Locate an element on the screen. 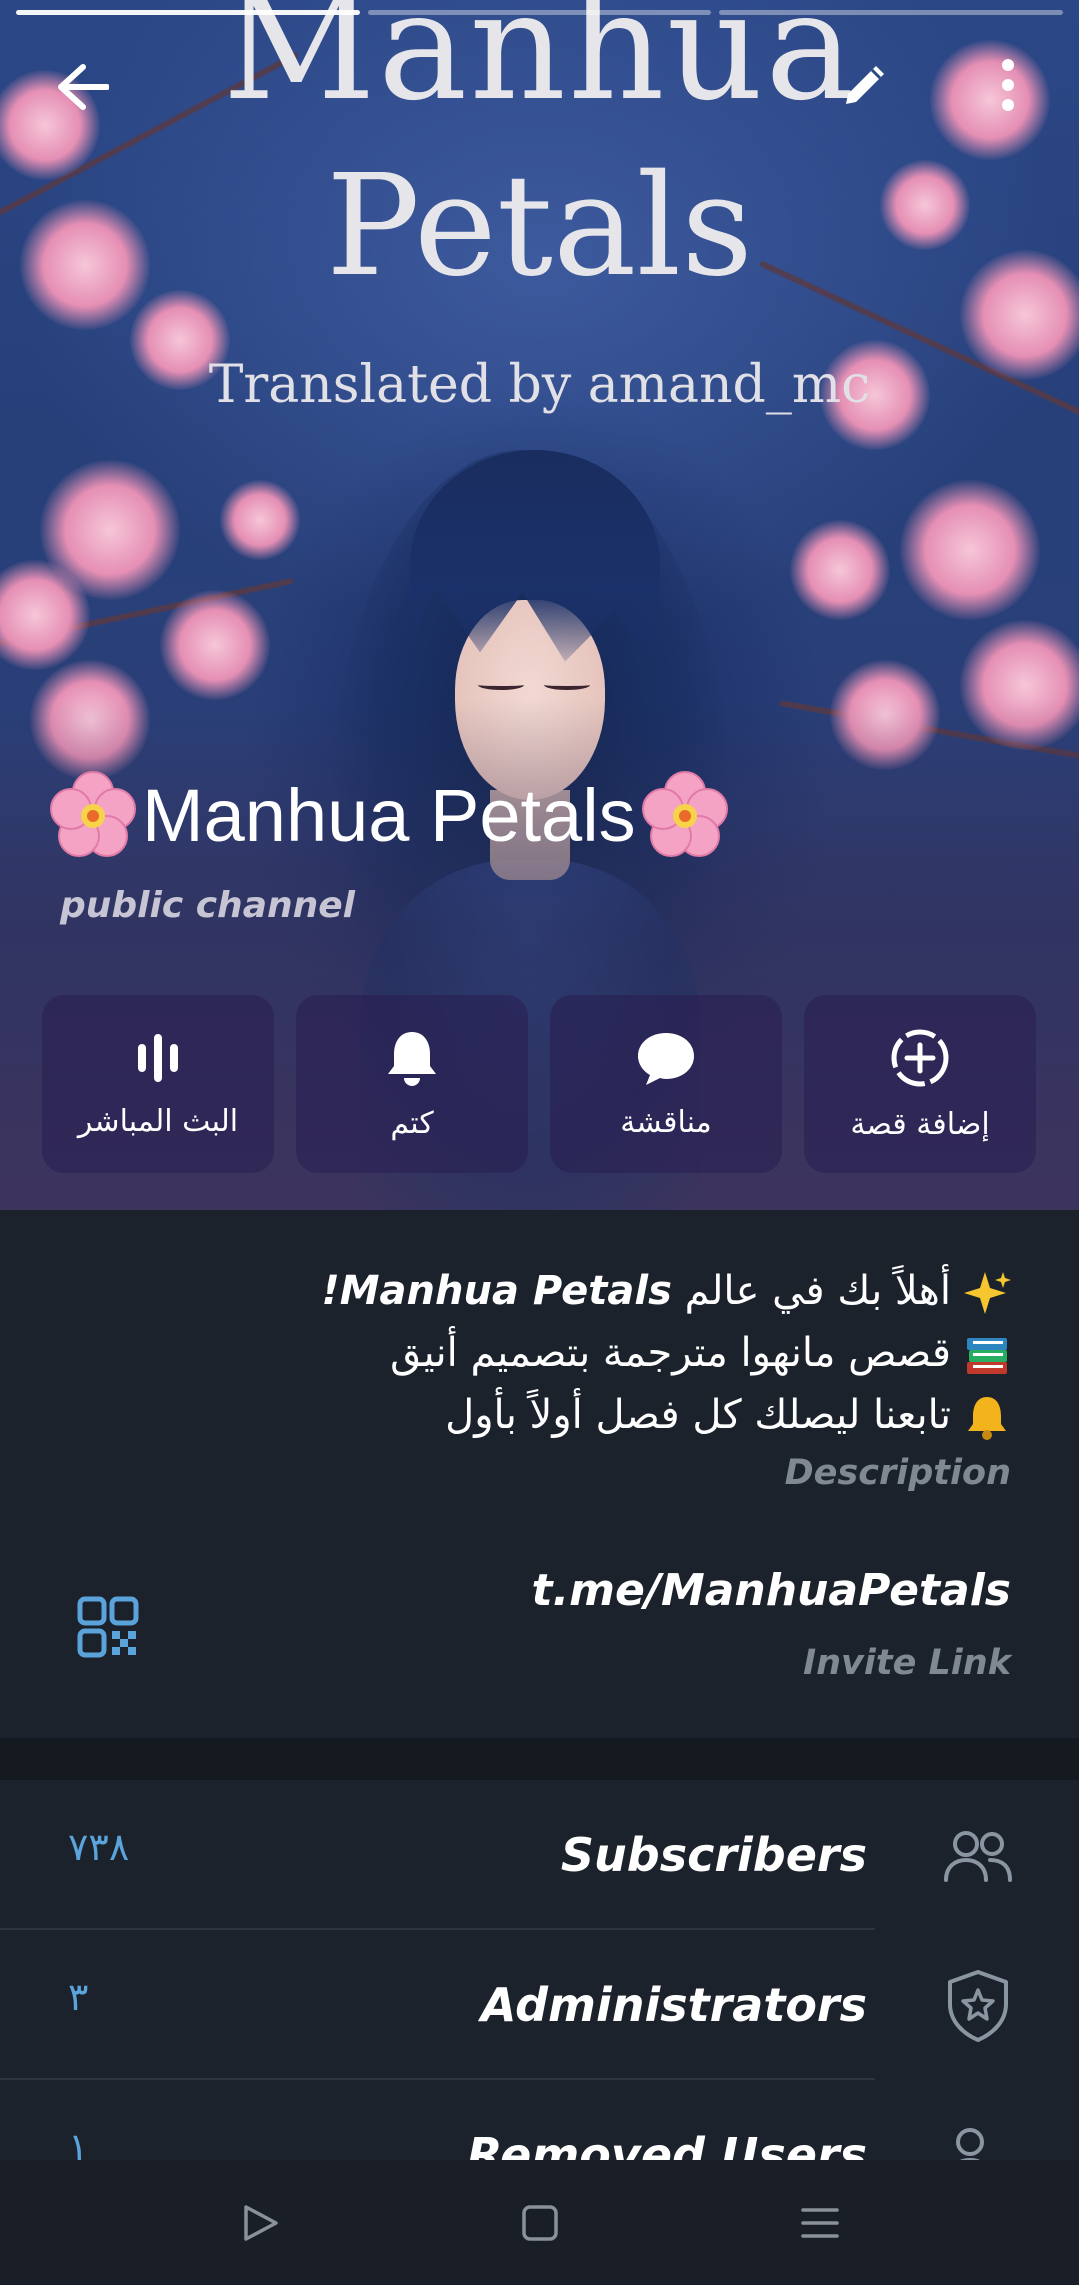  discussion-button: مناقشة is located at coordinates (666, 1084).